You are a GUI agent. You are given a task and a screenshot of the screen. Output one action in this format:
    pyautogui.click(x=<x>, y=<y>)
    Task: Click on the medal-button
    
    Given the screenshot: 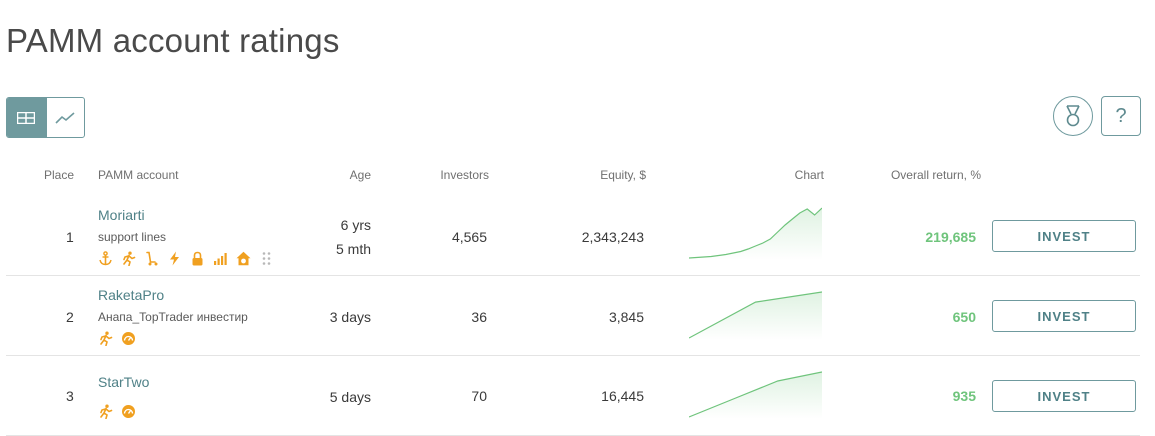 What is the action you would take?
    pyautogui.click(x=1073, y=116)
    